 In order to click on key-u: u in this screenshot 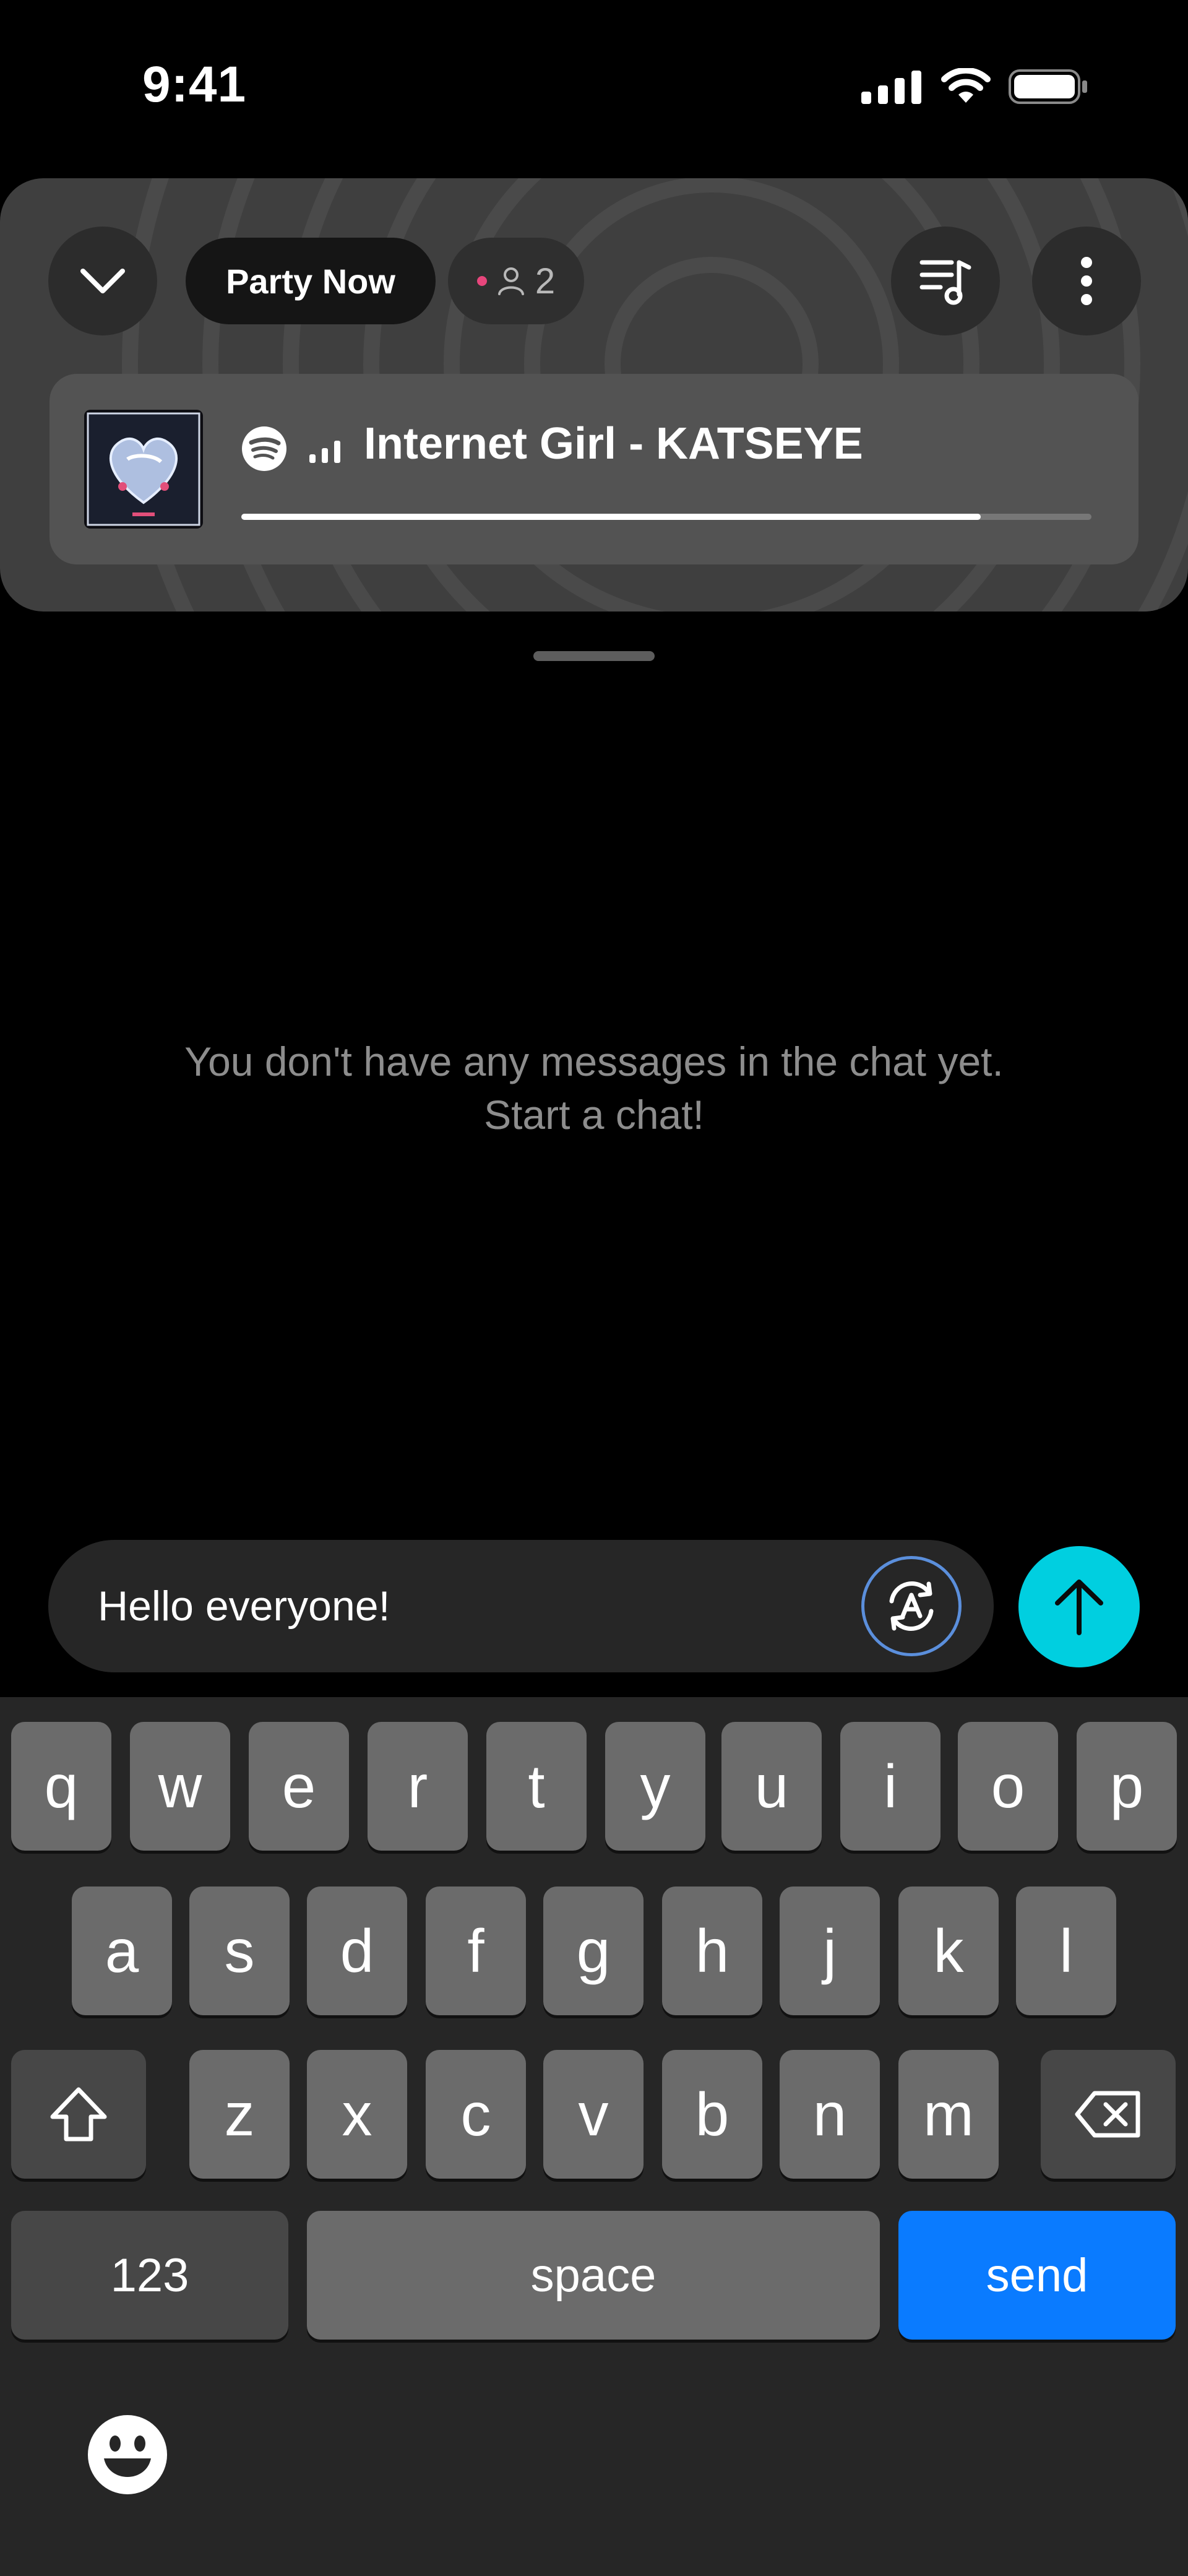, I will do `click(771, 1786)`.